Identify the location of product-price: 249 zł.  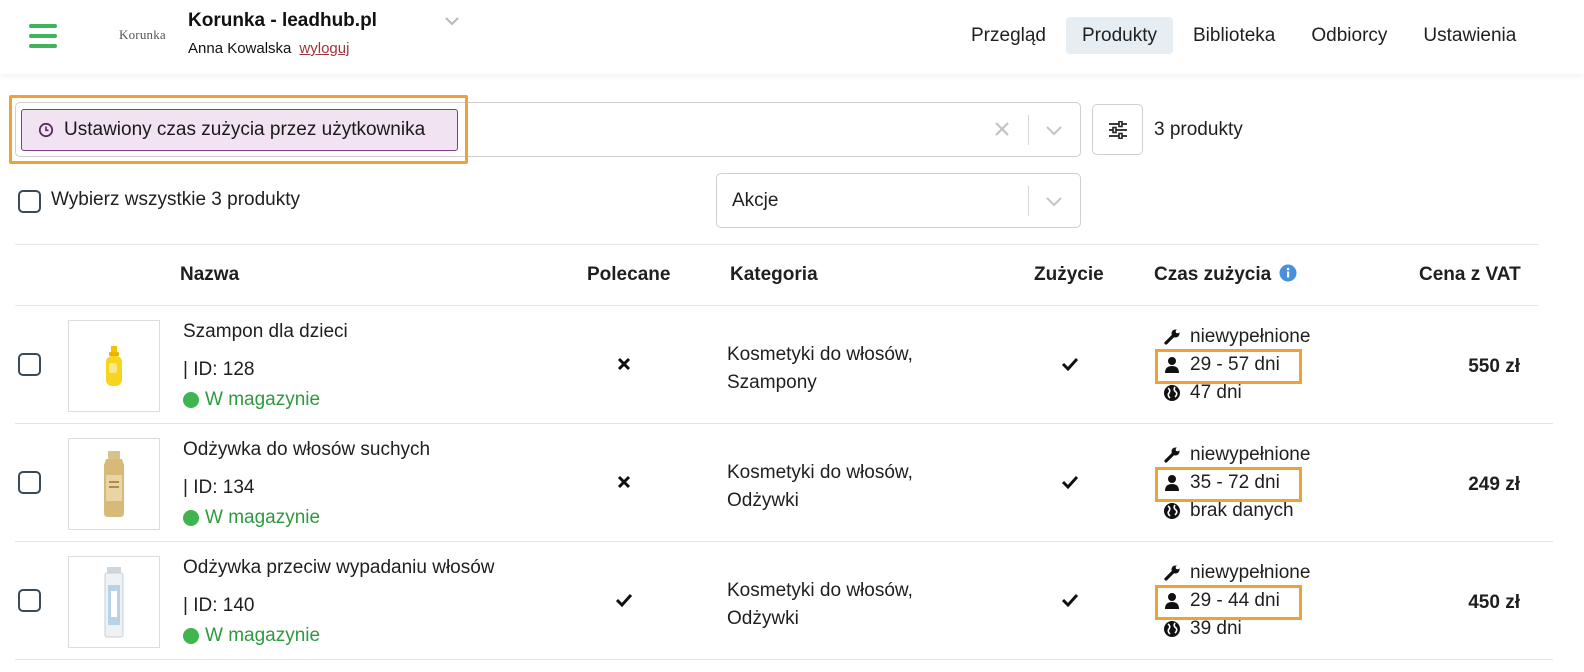
(1494, 484).